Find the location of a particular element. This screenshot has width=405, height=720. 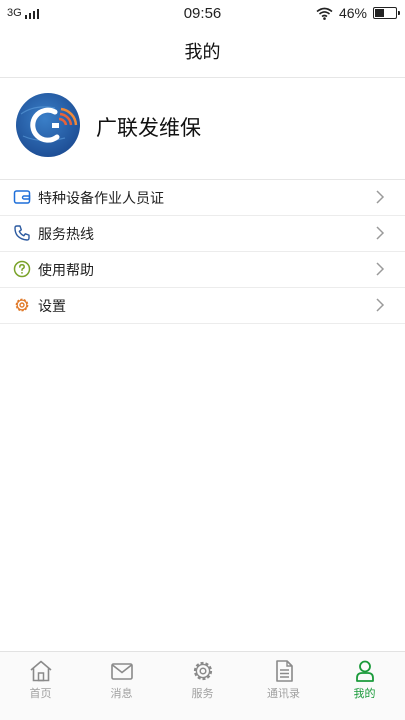

tab-service: 服务 is located at coordinates (202, 686).